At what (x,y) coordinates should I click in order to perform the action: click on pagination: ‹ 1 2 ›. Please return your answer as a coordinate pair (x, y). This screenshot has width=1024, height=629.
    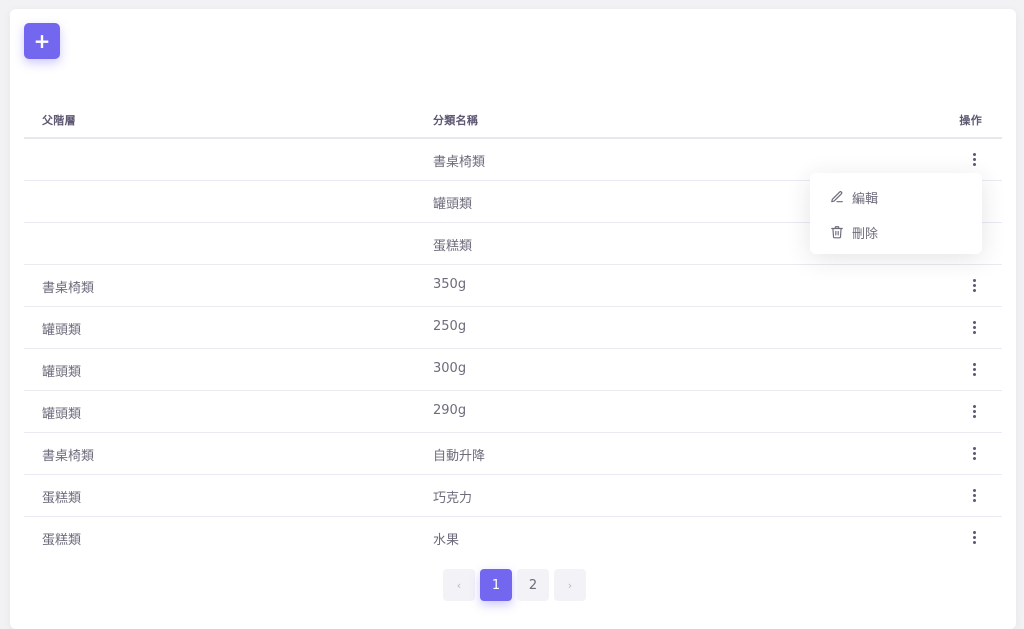
    Looking at the image, I should click on (514, 585).